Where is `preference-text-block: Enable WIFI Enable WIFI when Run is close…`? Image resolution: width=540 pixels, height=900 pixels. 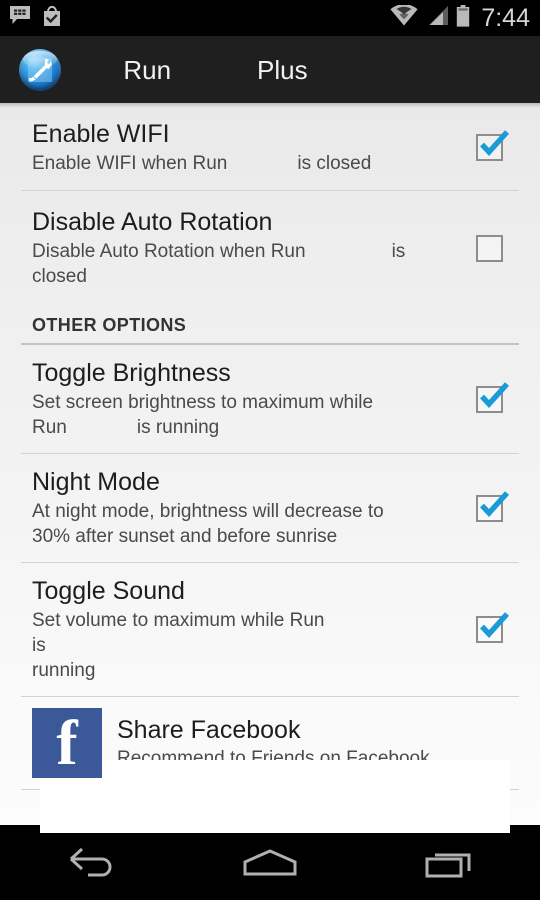 preference-text-block: Enable WIFI Enable WIFI when Run is close… is located at coordinates (247, 147).